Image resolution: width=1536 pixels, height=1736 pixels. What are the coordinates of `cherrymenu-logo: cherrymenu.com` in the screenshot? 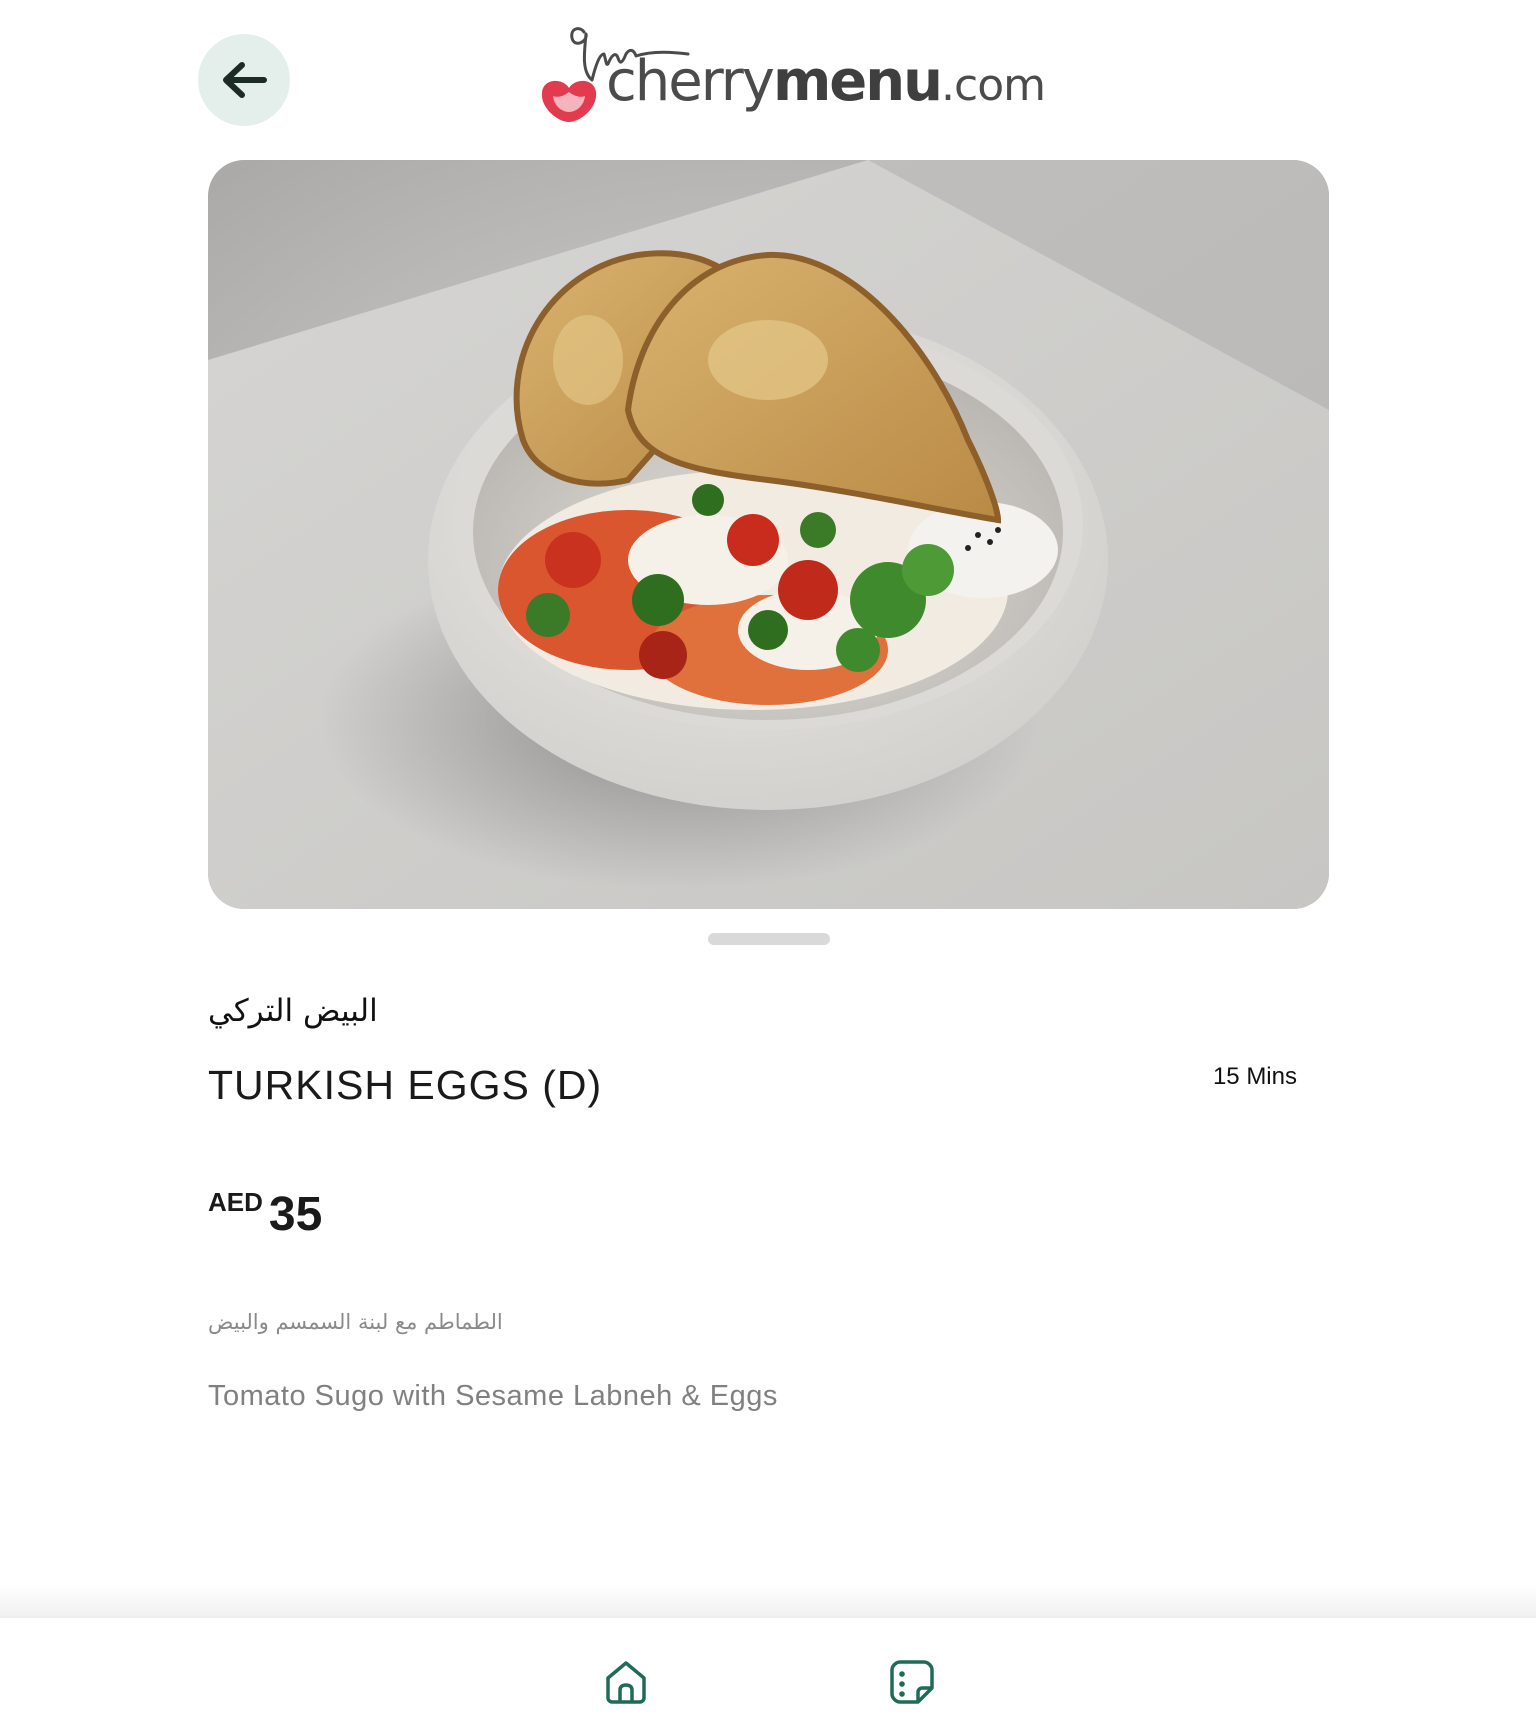 It's located at (792, 80).